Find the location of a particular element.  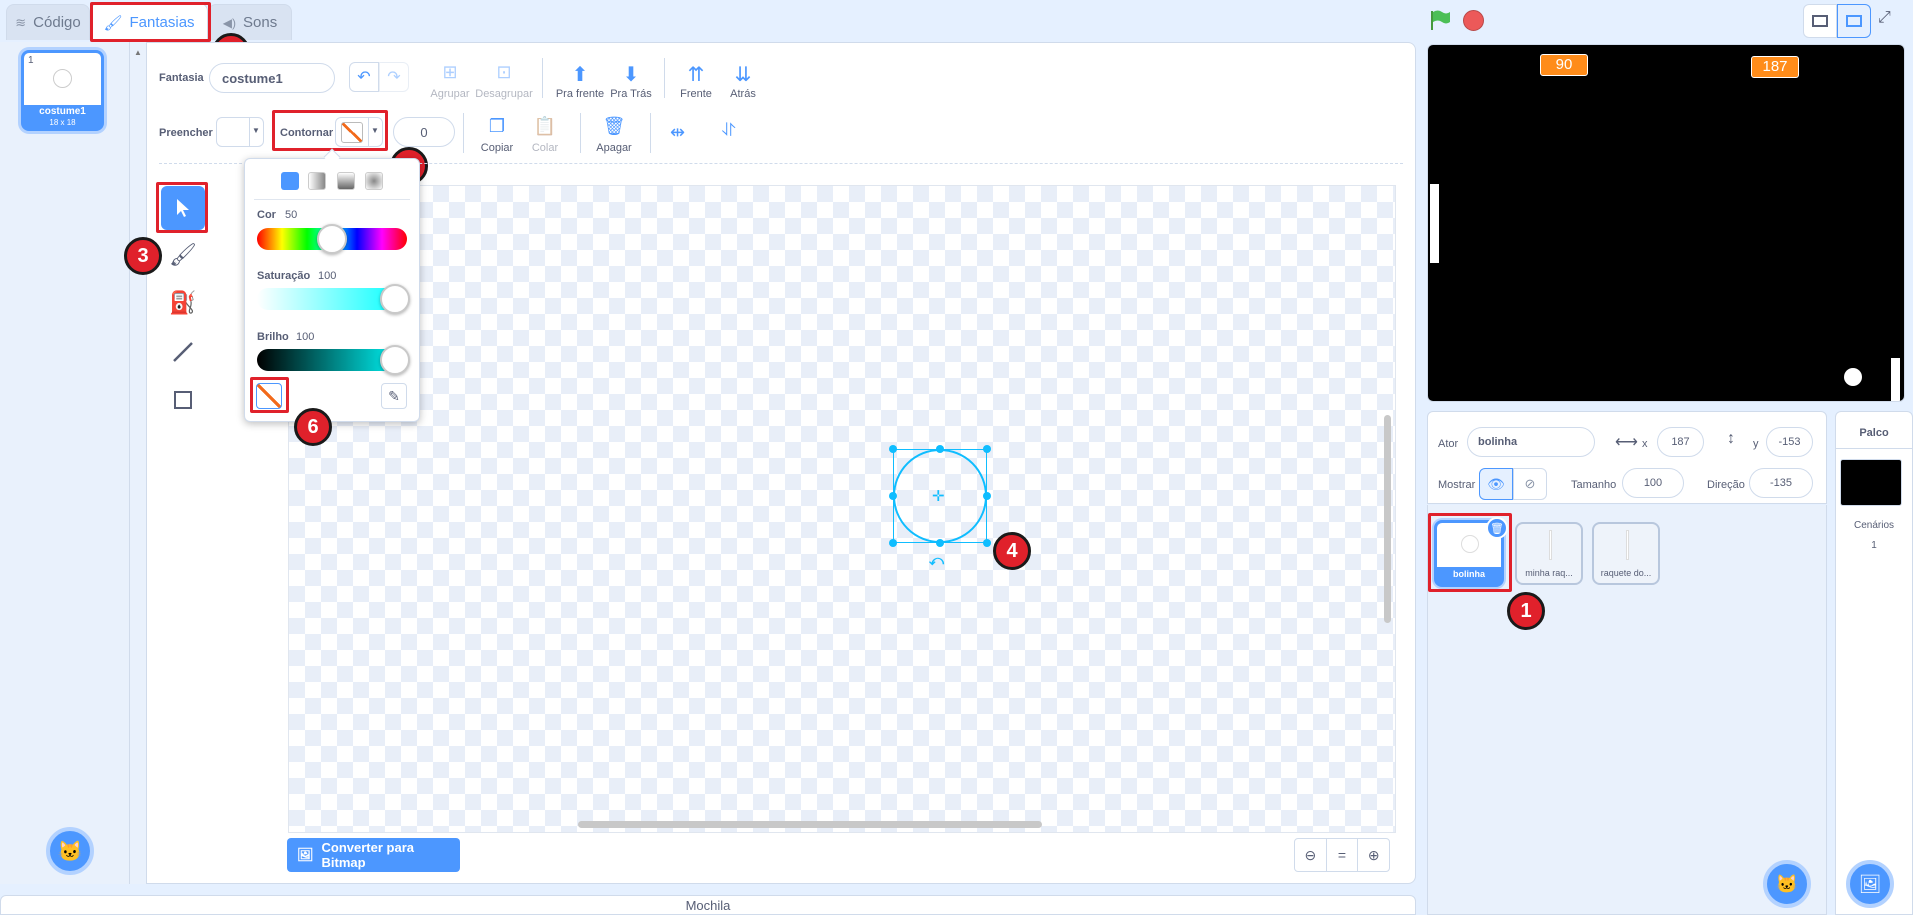

line-tool is located at coordinates (183, 352).